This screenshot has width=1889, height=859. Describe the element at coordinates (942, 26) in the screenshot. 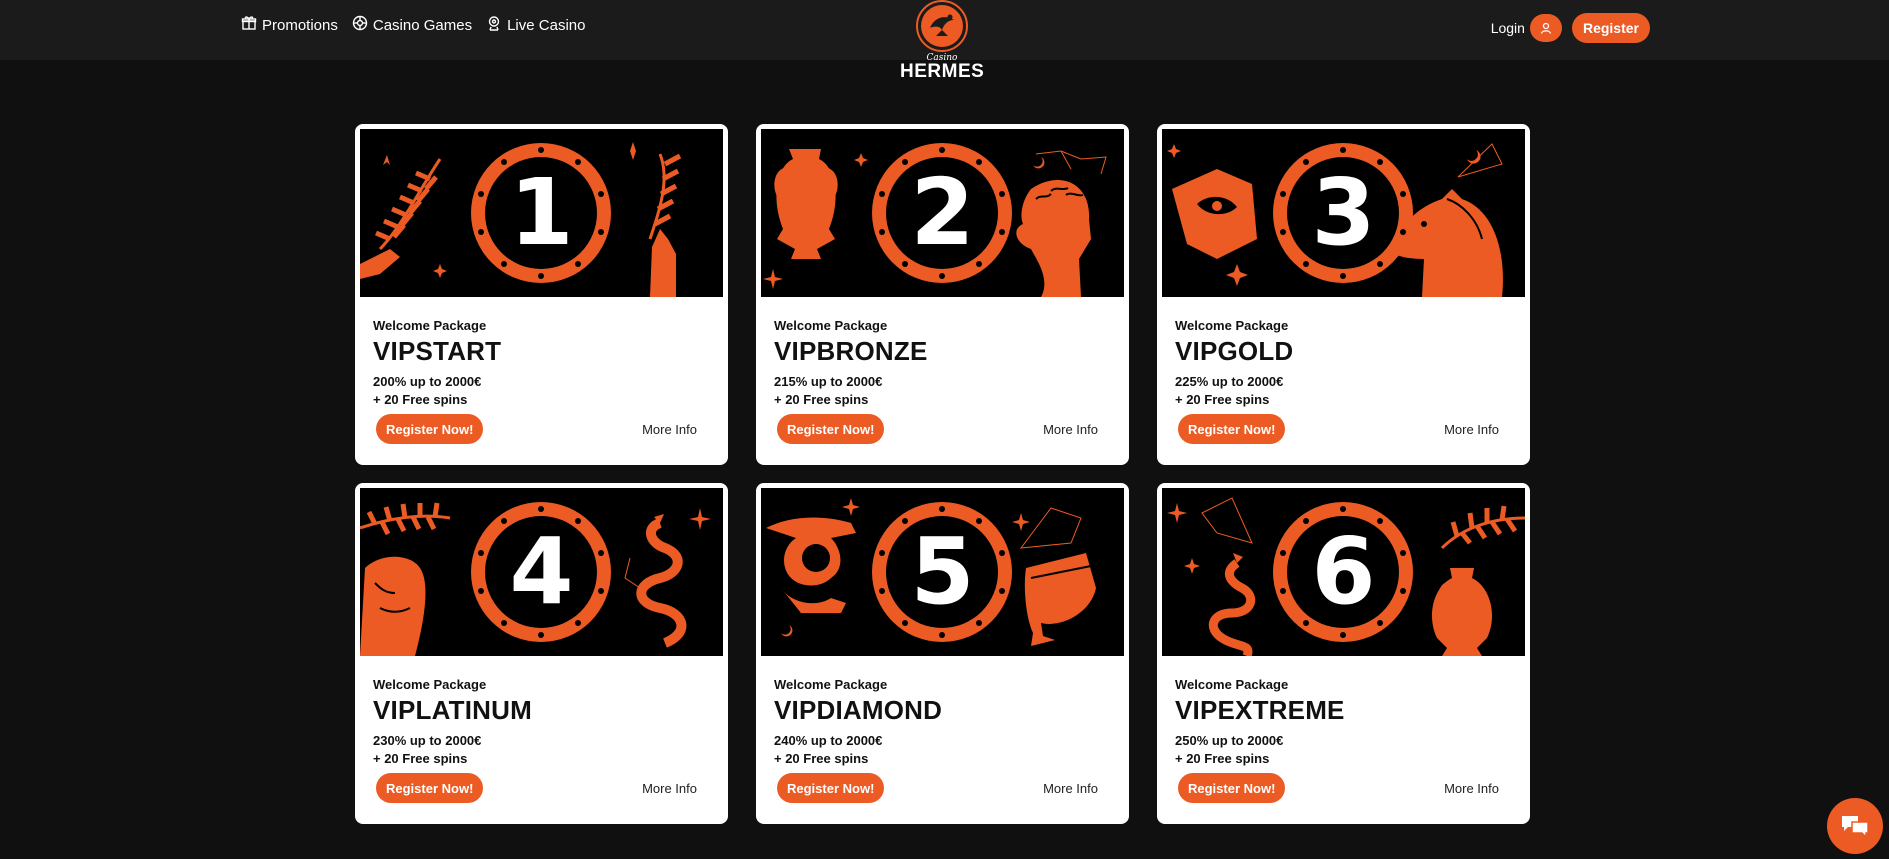

I see `hermes-emblem-icon` at that location.